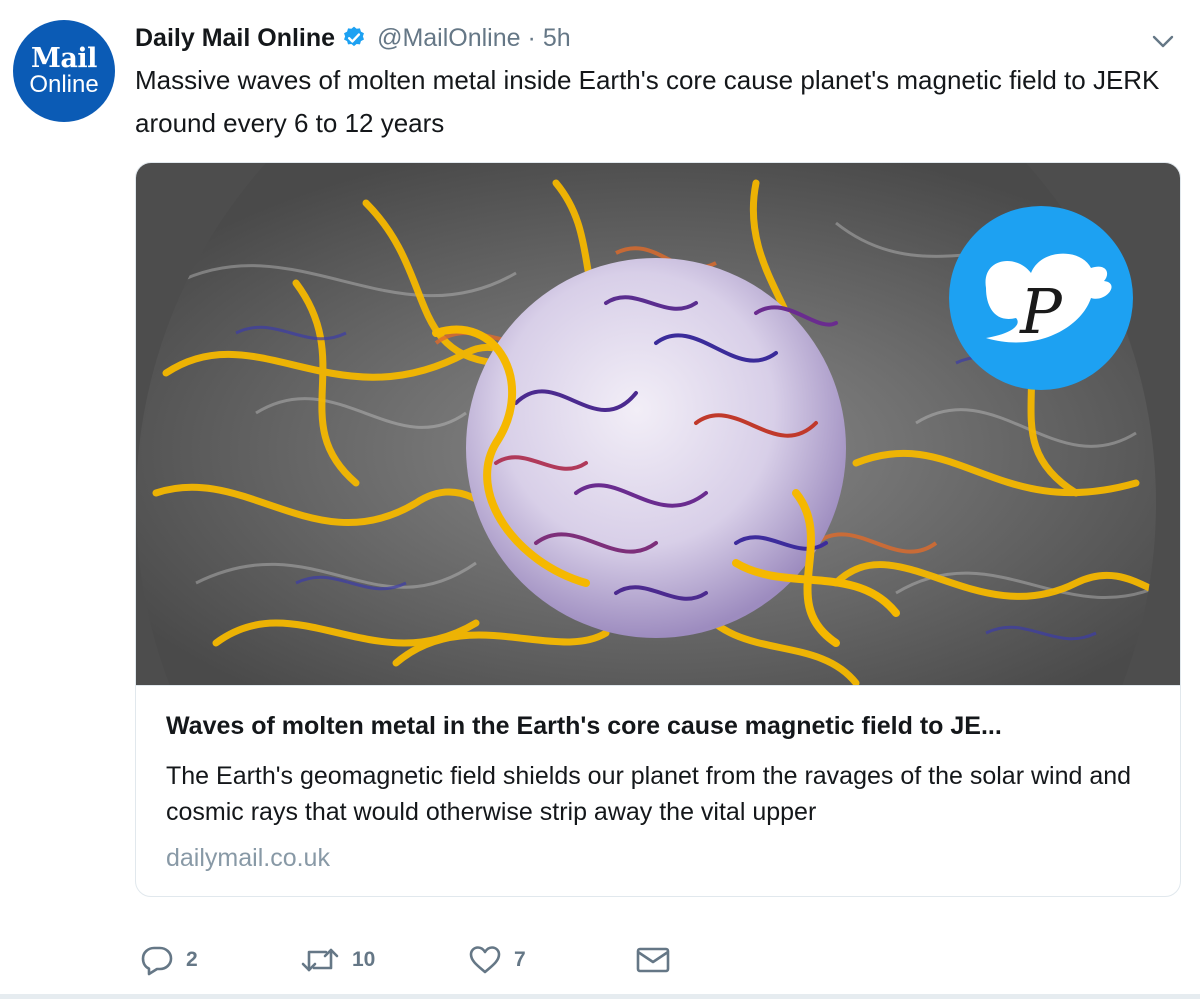 This screenshot has height=999, width=1200. What do you see at coordinates (1163, 42) in the screenshot?
I see `chevron-down-icon` at bounding box center [1163, 42].